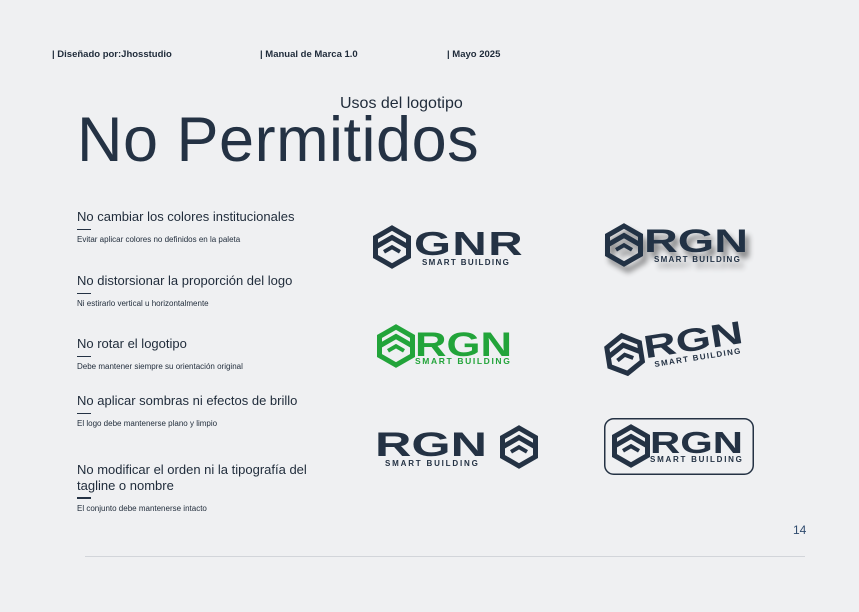  Describe the element at coordinates (474, 54) in the screenshot. I see `header-date: | Mayo 2025` at that location.